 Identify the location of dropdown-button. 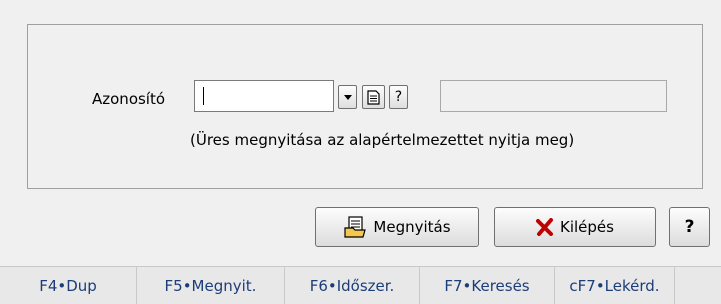
(347, 97).